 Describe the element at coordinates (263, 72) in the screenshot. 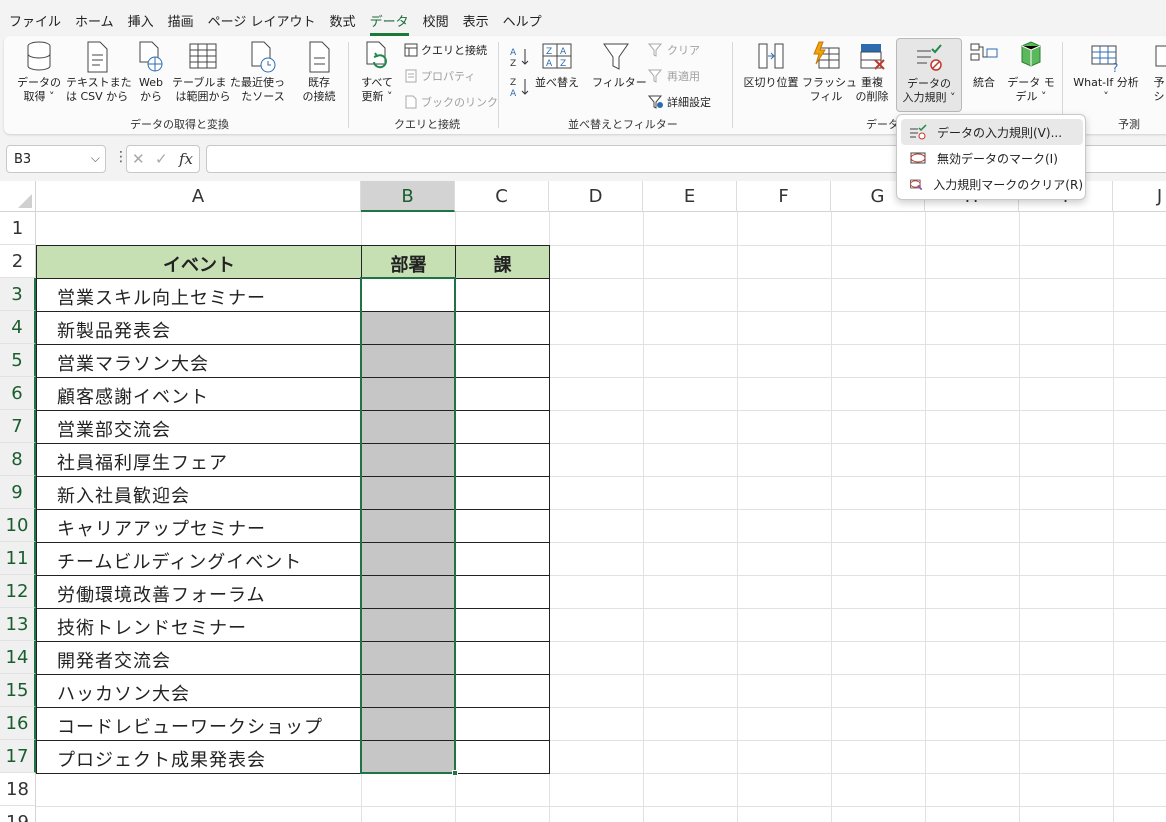

I see `recent-sources-button: 最近使っ たソース` at that location.